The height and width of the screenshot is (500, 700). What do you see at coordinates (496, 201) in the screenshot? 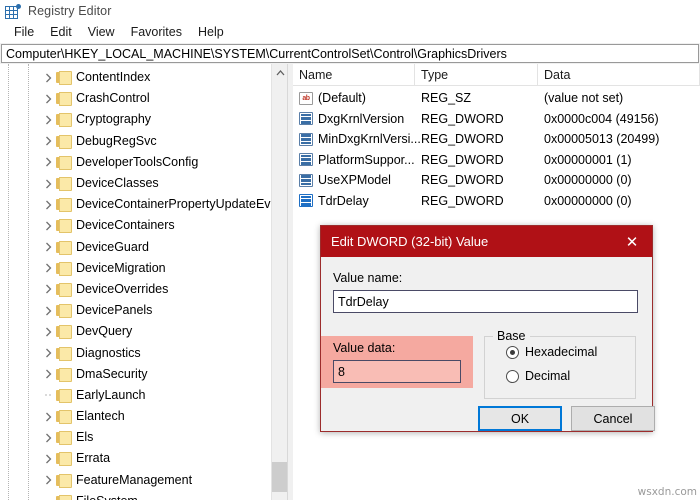
I see `table-row: TdrDelay REG_DWORD 0x00000000 (0)` at bounding box center [496, 201].